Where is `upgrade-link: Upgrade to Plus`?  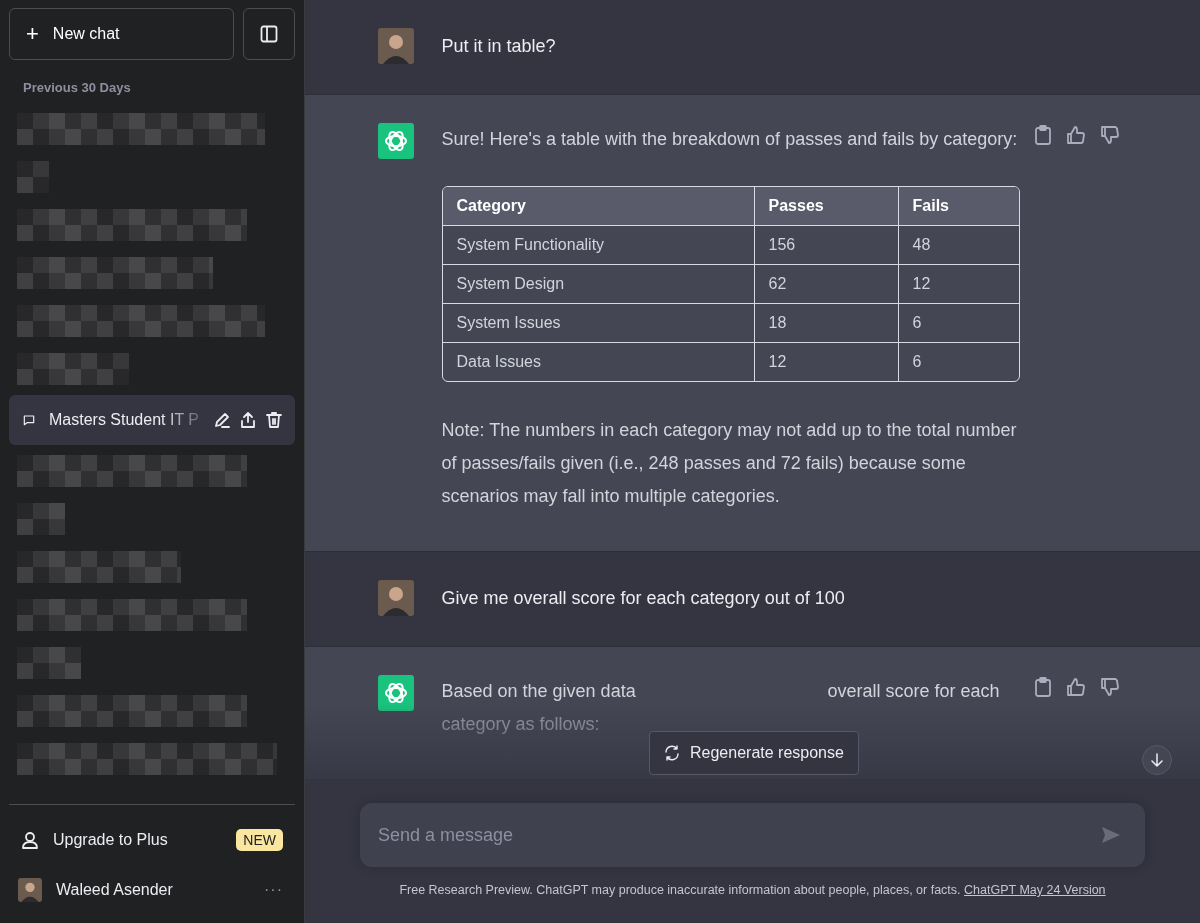
upgrade-link: Upgrade to Plus is located at coordinates (138, 840).